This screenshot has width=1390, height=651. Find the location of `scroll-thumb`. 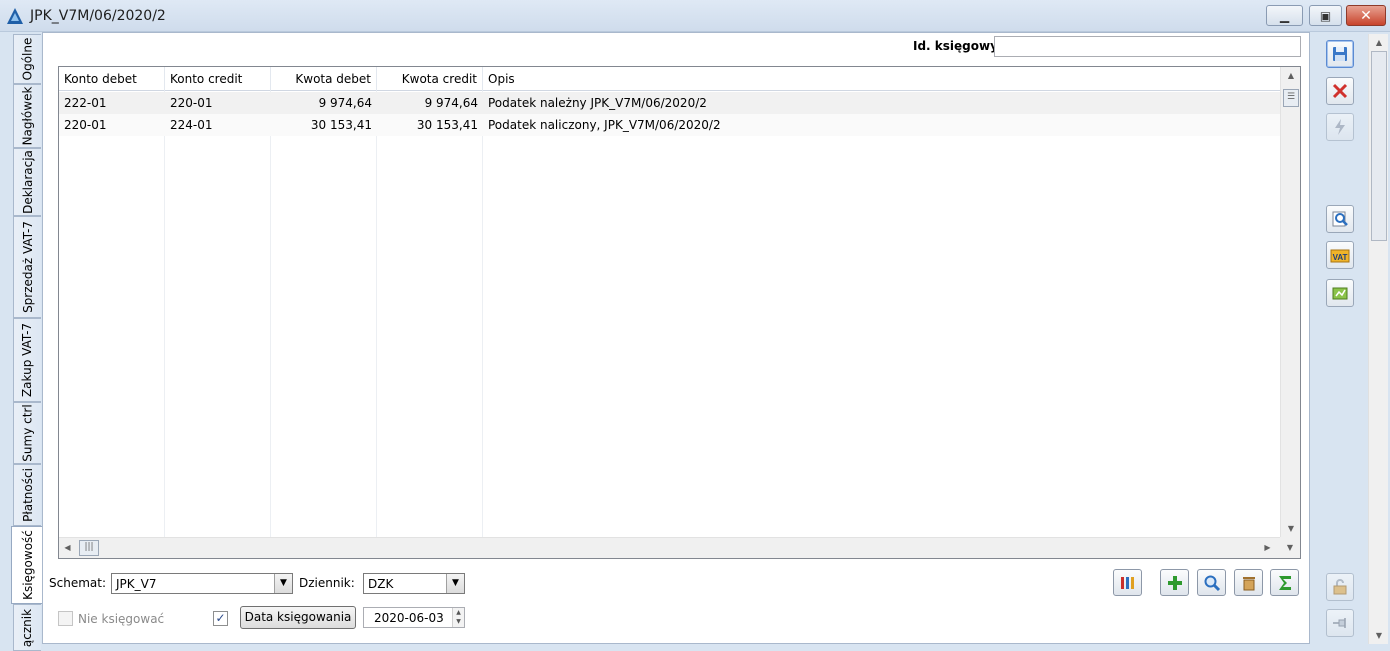

scroll-thumb is located at coordinates (1379, 146).